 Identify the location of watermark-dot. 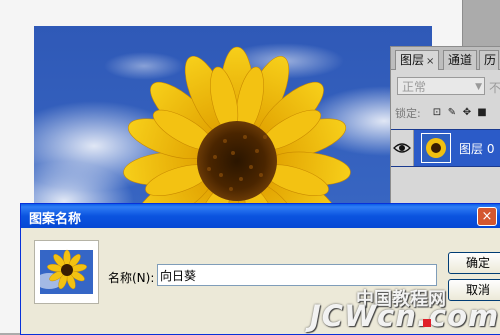
(427, 323).